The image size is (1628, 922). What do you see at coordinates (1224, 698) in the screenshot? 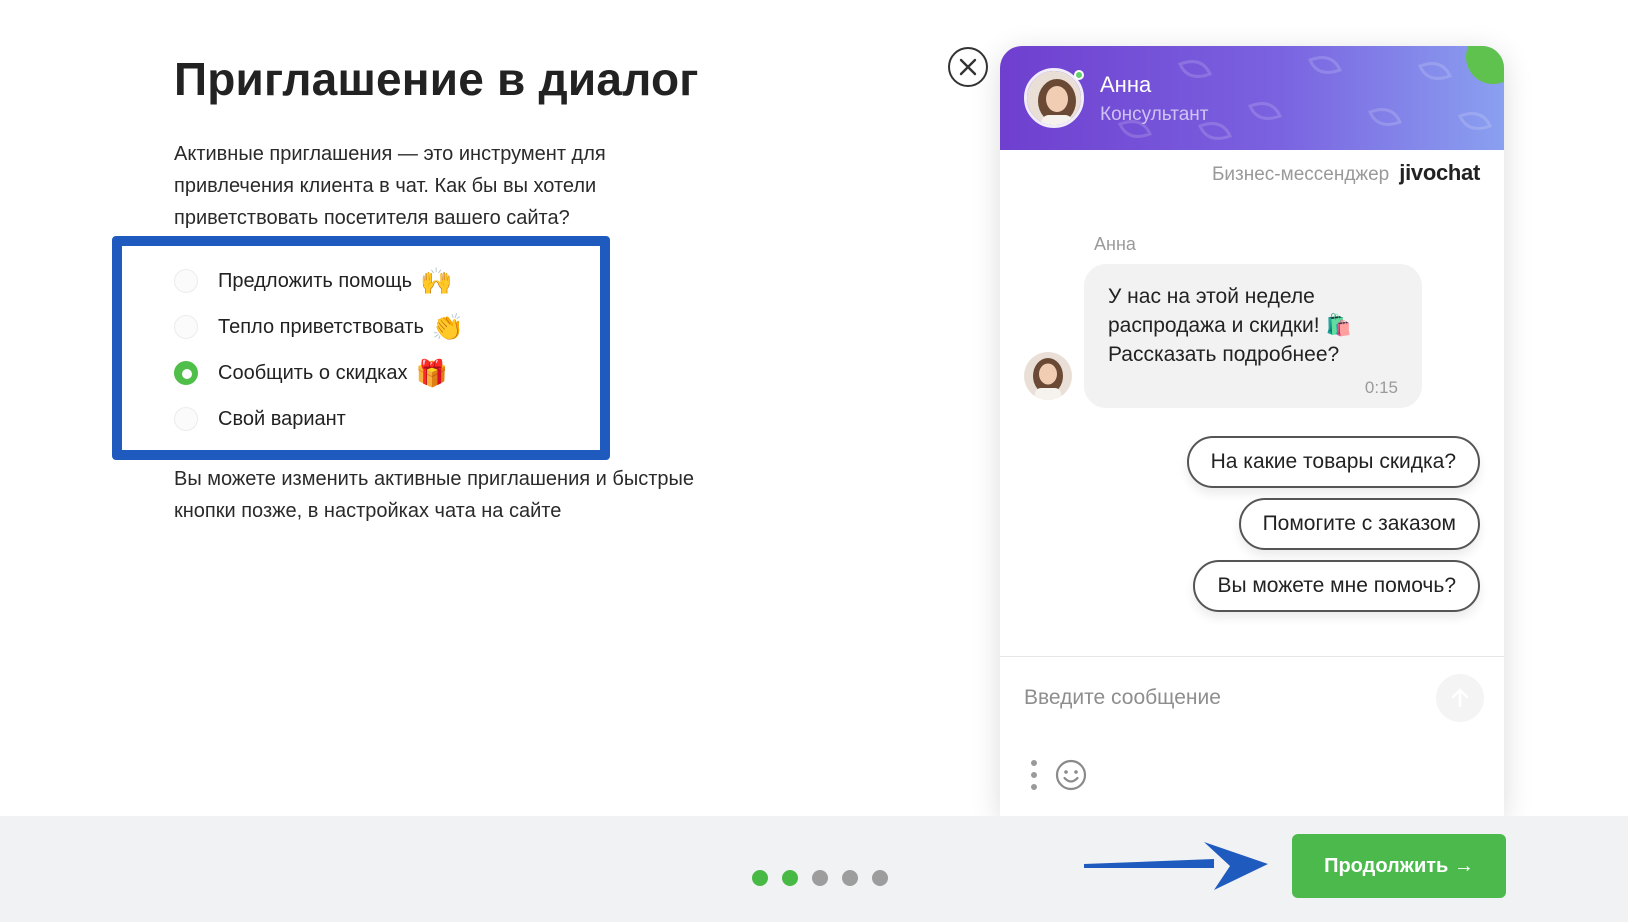
I see `message-input` at bounding box center [1224, 698].